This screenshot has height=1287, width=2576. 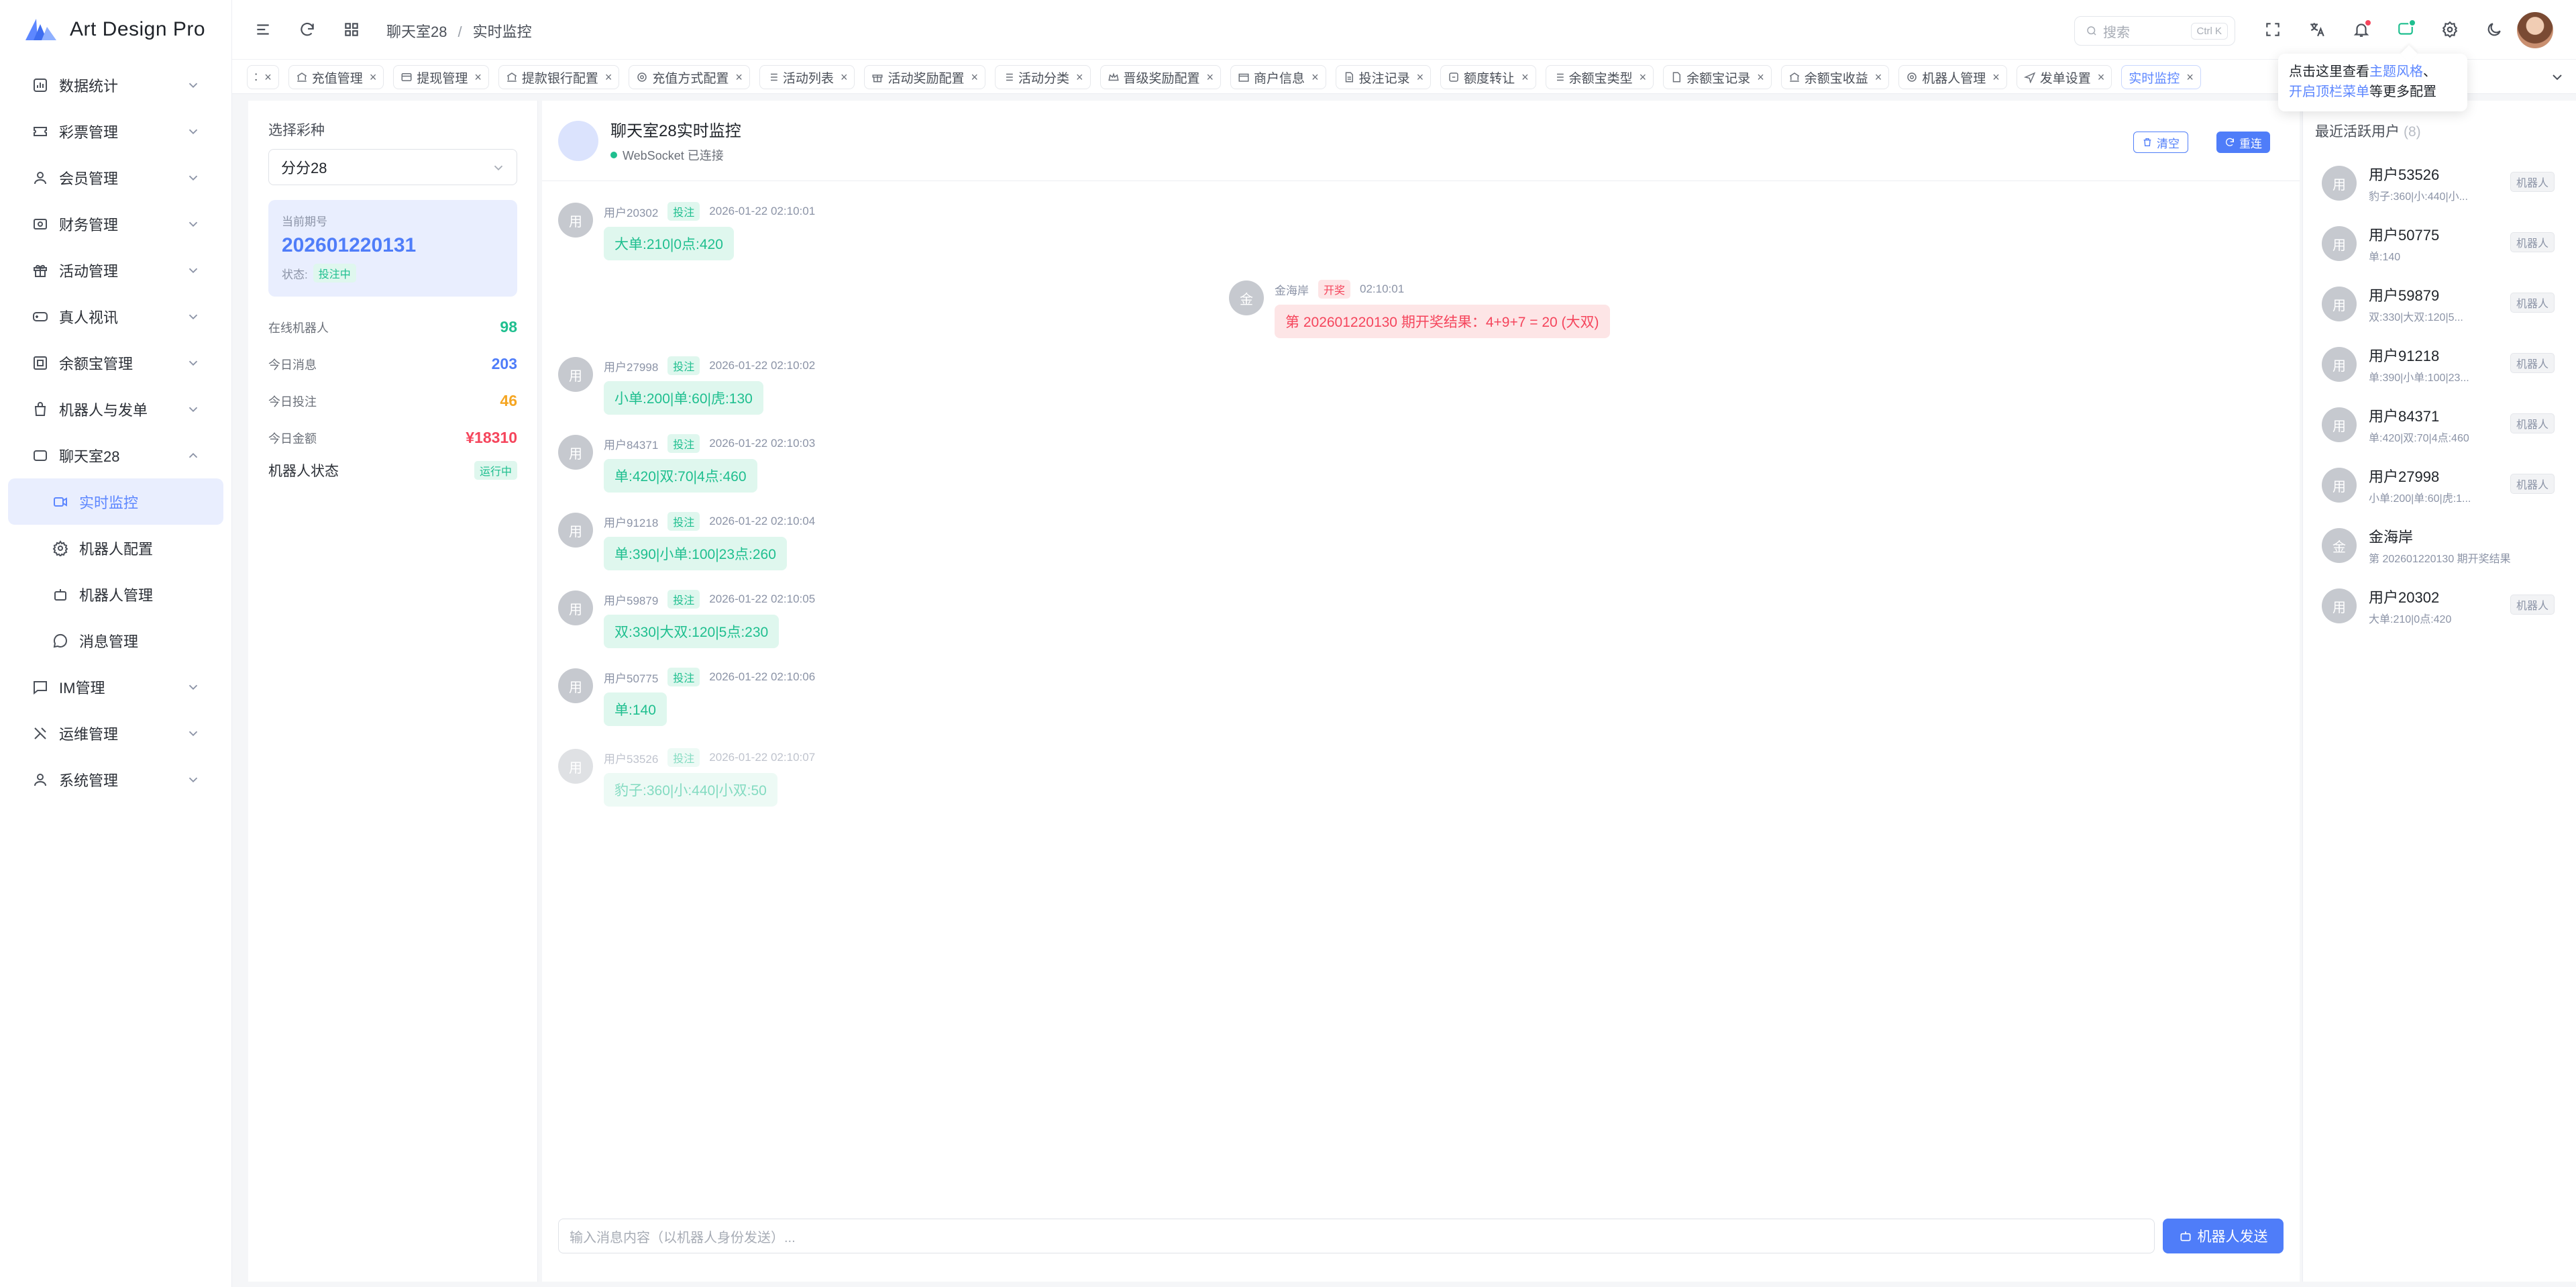 I want to click on tab-label: 充值方式配置, so click(x=690, y=78).